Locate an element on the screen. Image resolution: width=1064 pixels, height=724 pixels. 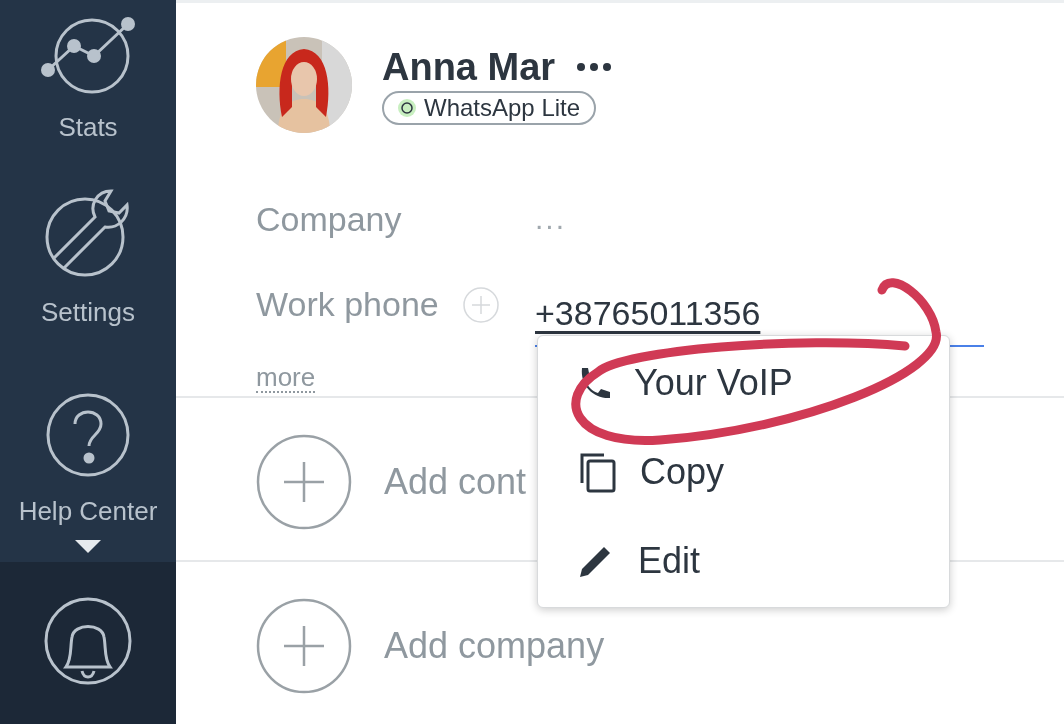
menu-item: Copy is located at coordinates (743, 471).